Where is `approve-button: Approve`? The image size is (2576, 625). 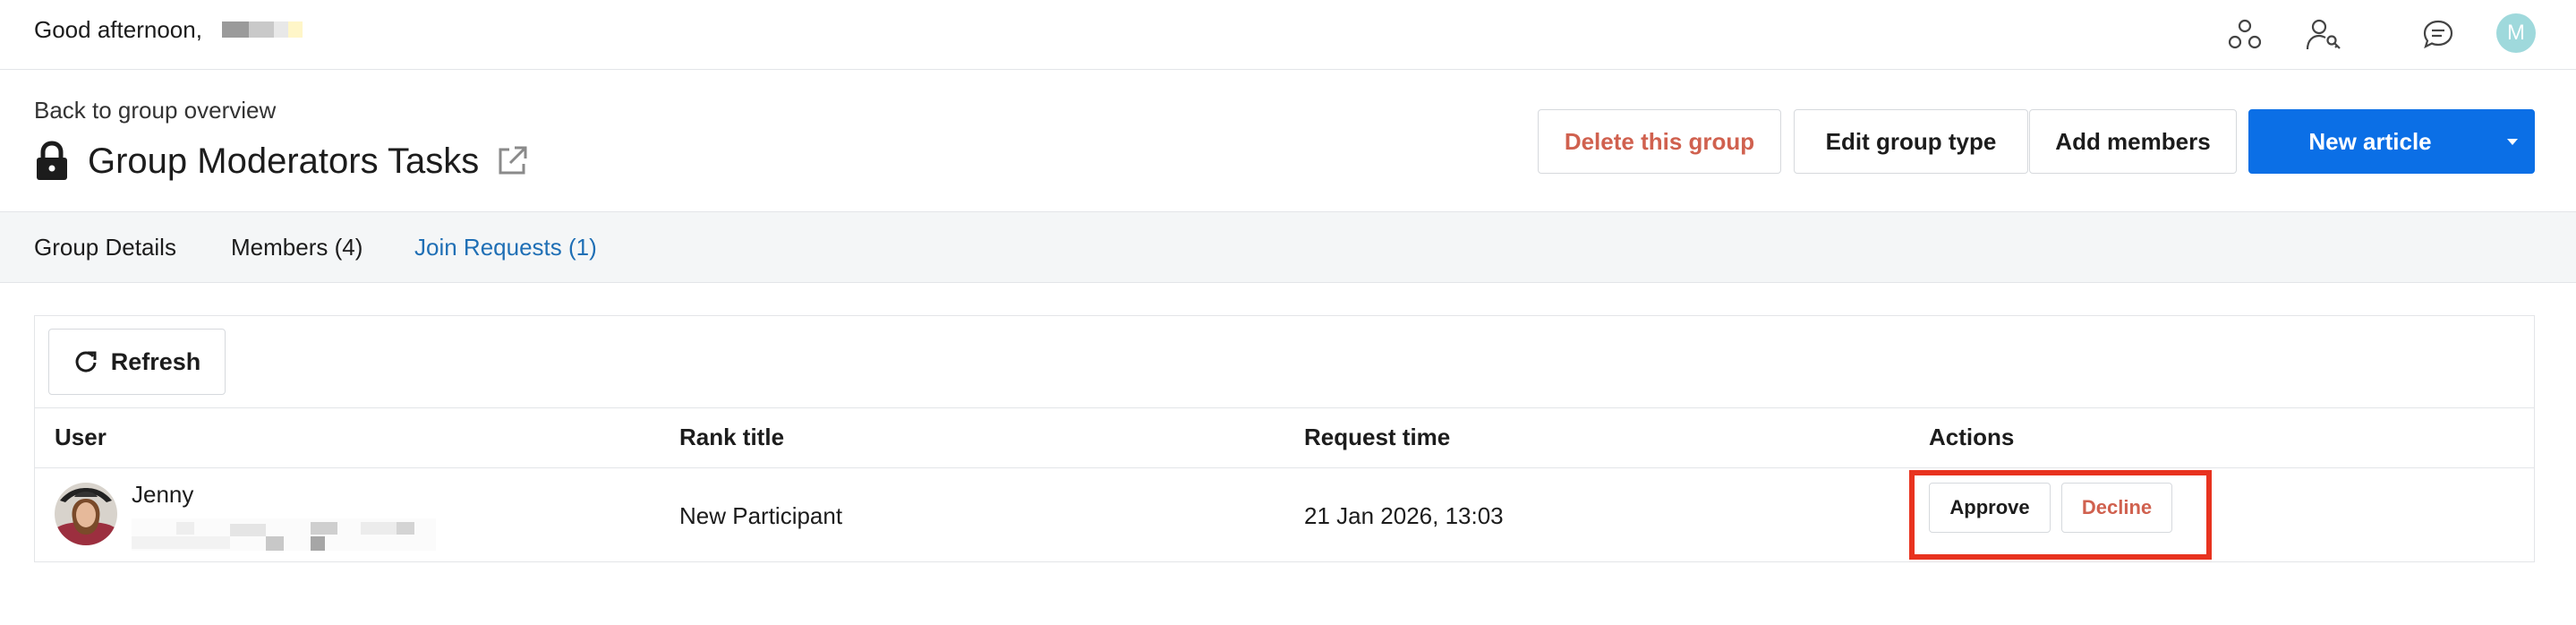
approve-button: Approve is located at coordinates (1990, 508).